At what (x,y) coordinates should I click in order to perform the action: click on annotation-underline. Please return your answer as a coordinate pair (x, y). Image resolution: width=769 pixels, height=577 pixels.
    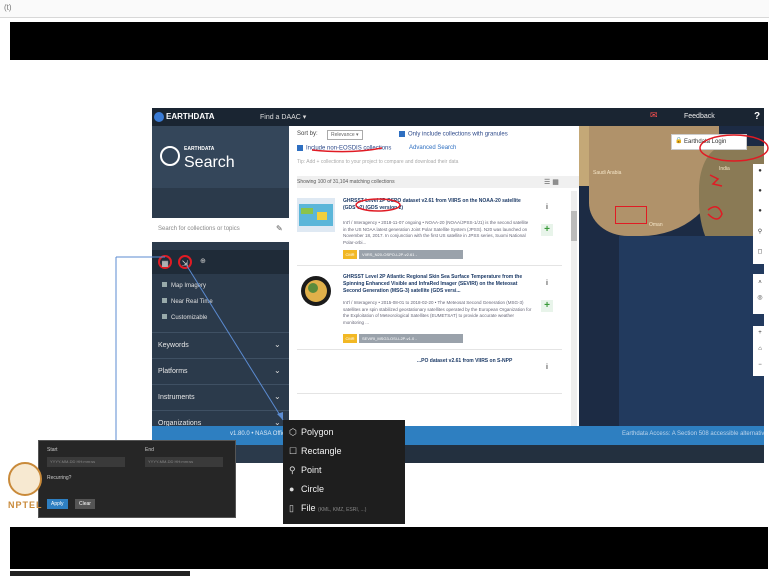
    Looking at the image, I should click on (347, 150).